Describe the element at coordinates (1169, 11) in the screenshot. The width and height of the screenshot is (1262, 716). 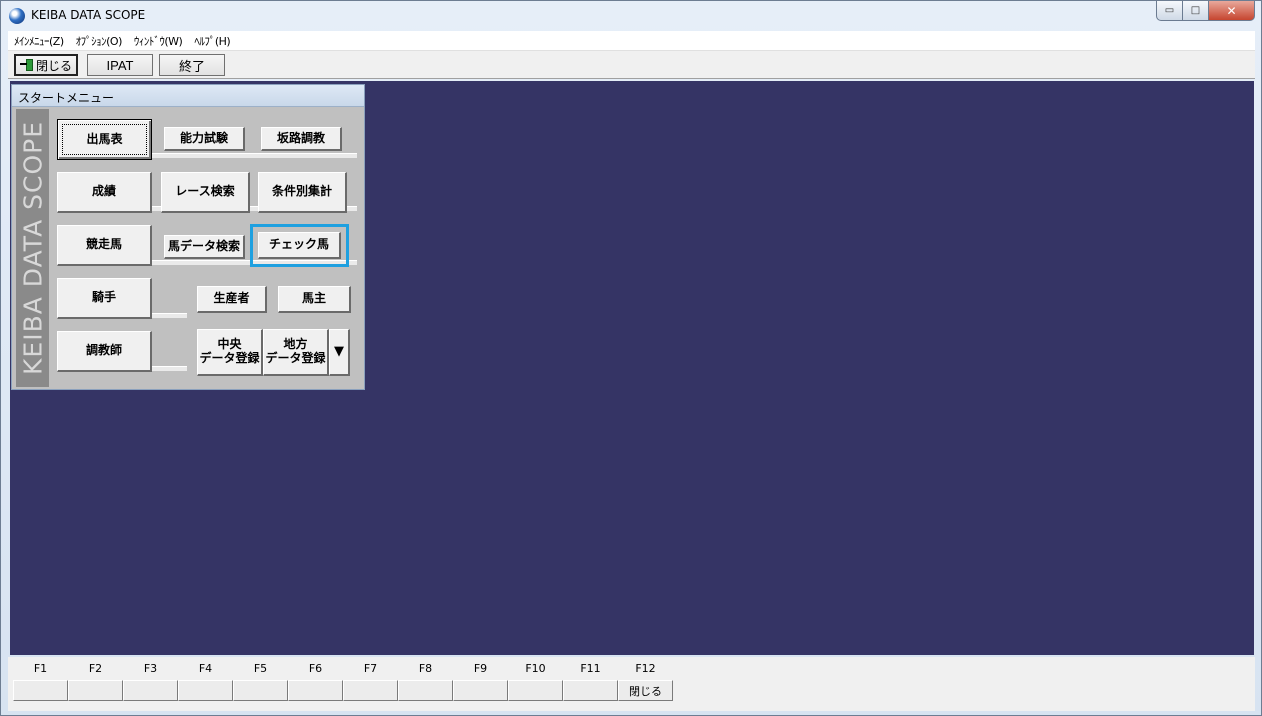
I see `minimize-button: ▭` at that location.